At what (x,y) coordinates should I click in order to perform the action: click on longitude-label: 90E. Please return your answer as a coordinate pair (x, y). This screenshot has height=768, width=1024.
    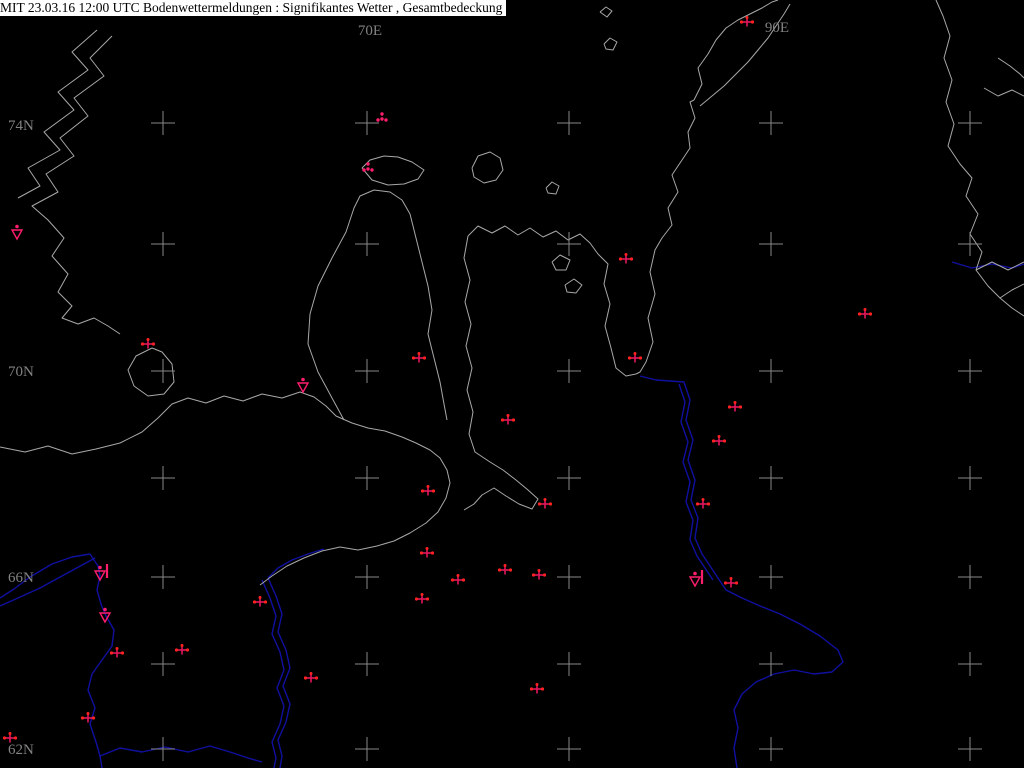
    Looking at the image, I should click on (777, 28).